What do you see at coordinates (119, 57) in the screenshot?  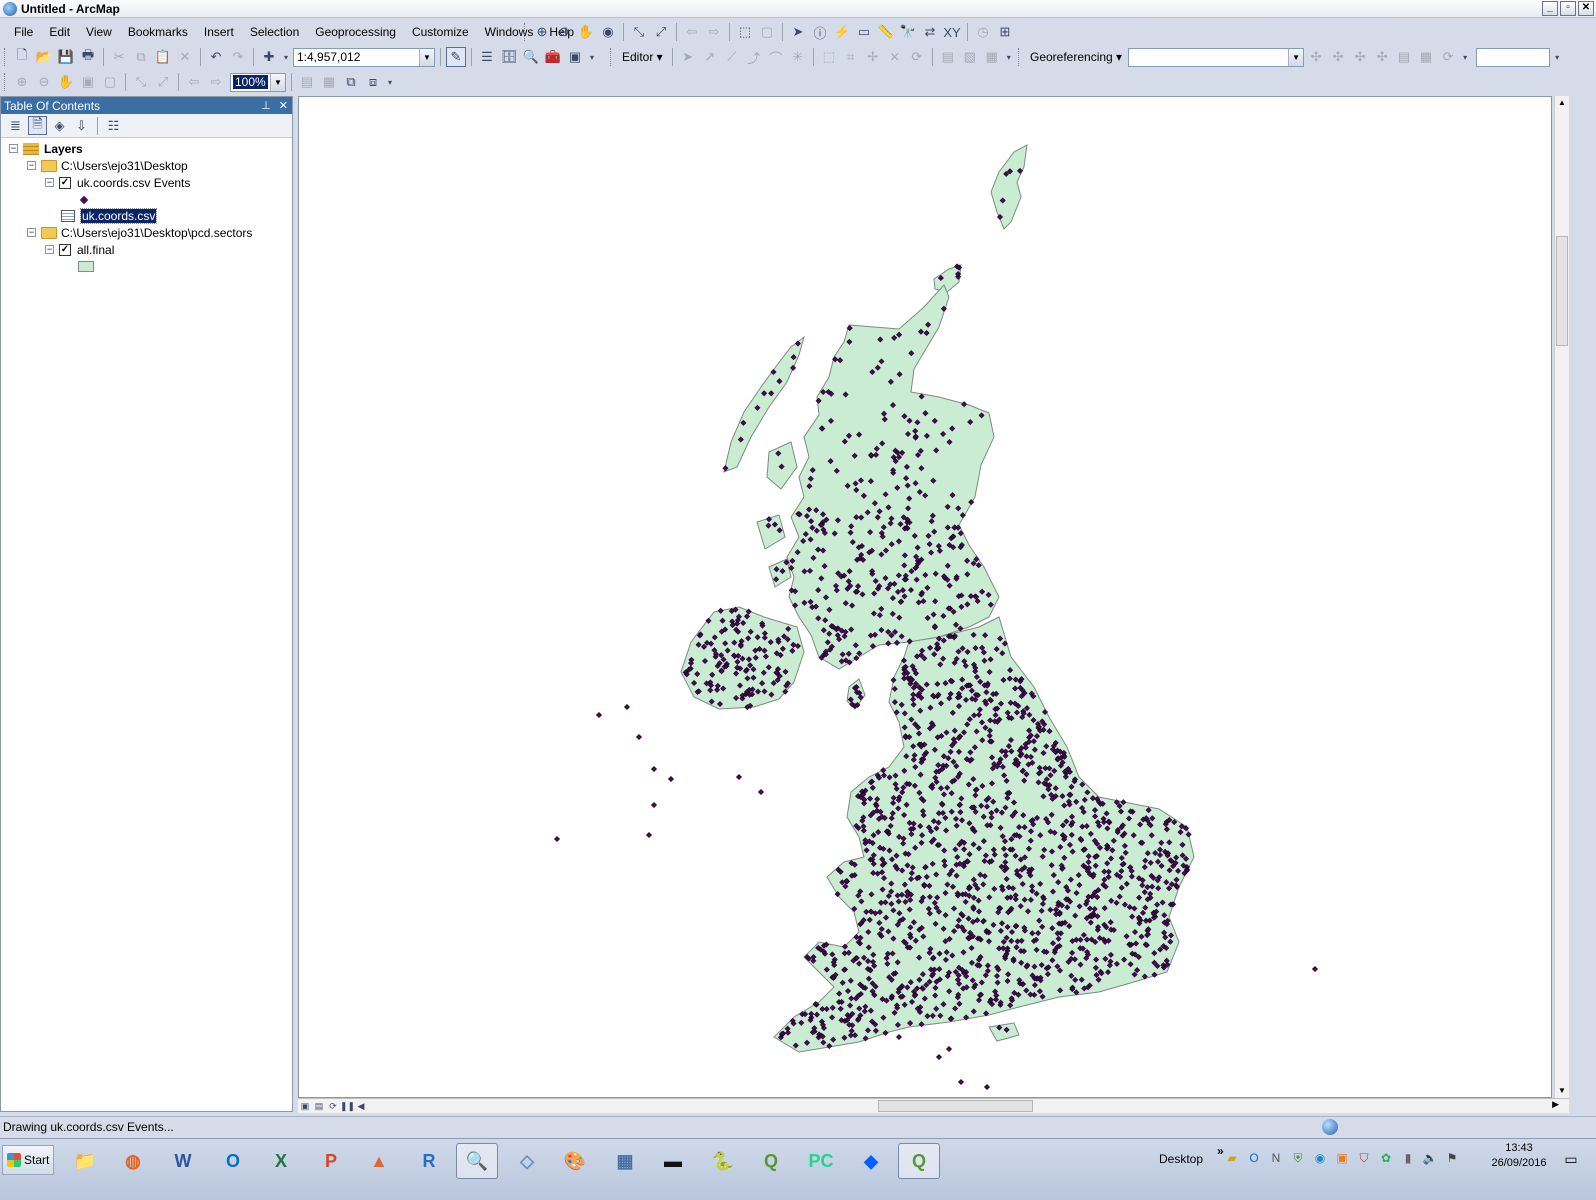 I see `cut-icon: ✂` at bounding box center [119, 57].